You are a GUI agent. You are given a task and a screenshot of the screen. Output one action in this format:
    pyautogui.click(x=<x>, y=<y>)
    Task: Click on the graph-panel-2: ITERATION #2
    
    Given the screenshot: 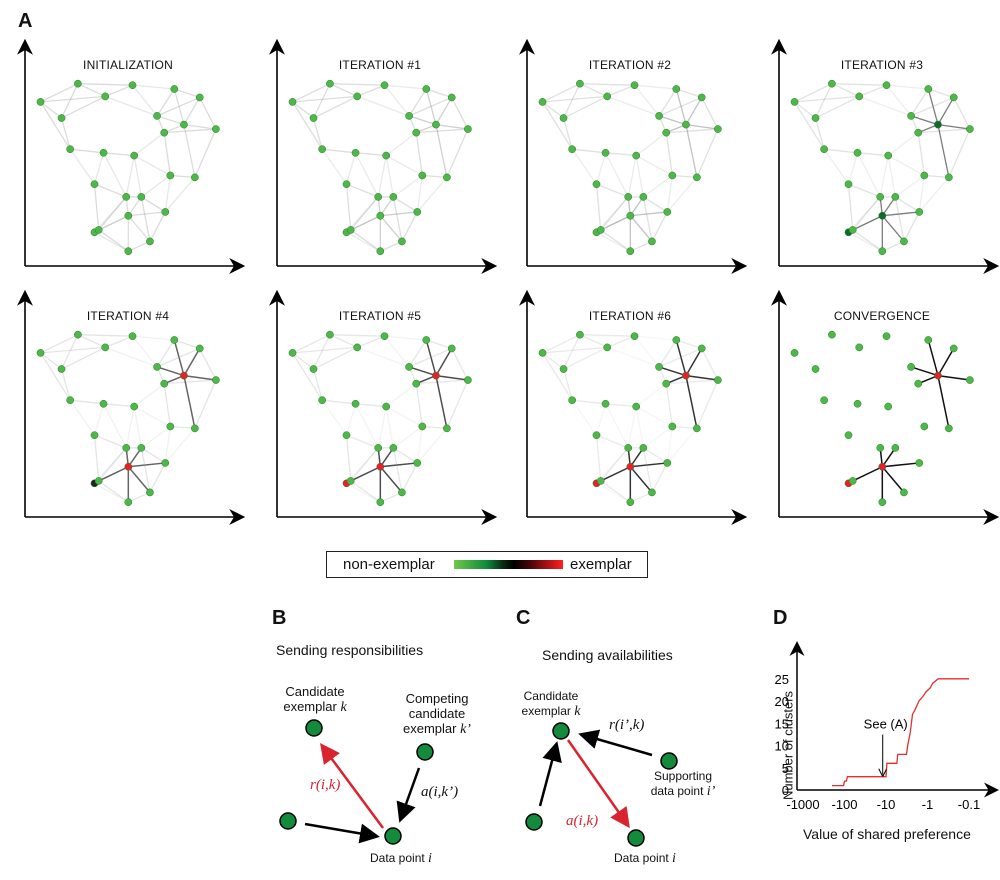 What is the action you would take?
    pyautogui.click(x=630, y=158)
    